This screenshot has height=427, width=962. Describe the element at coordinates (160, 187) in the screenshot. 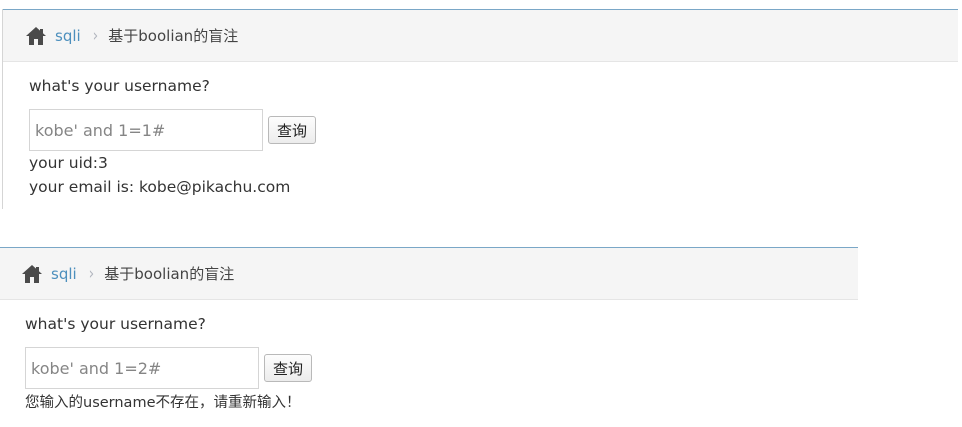

I see `result-email: your email is: kobe@pikachu.com` at that location.